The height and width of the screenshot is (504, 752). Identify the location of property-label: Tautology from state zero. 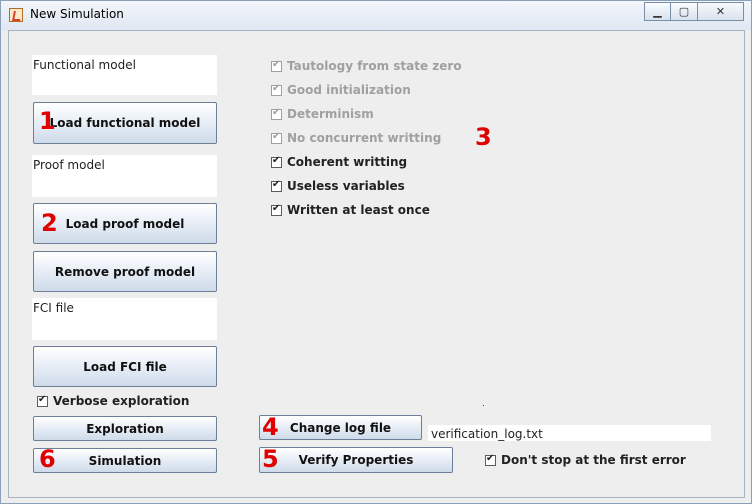
(374, 66).